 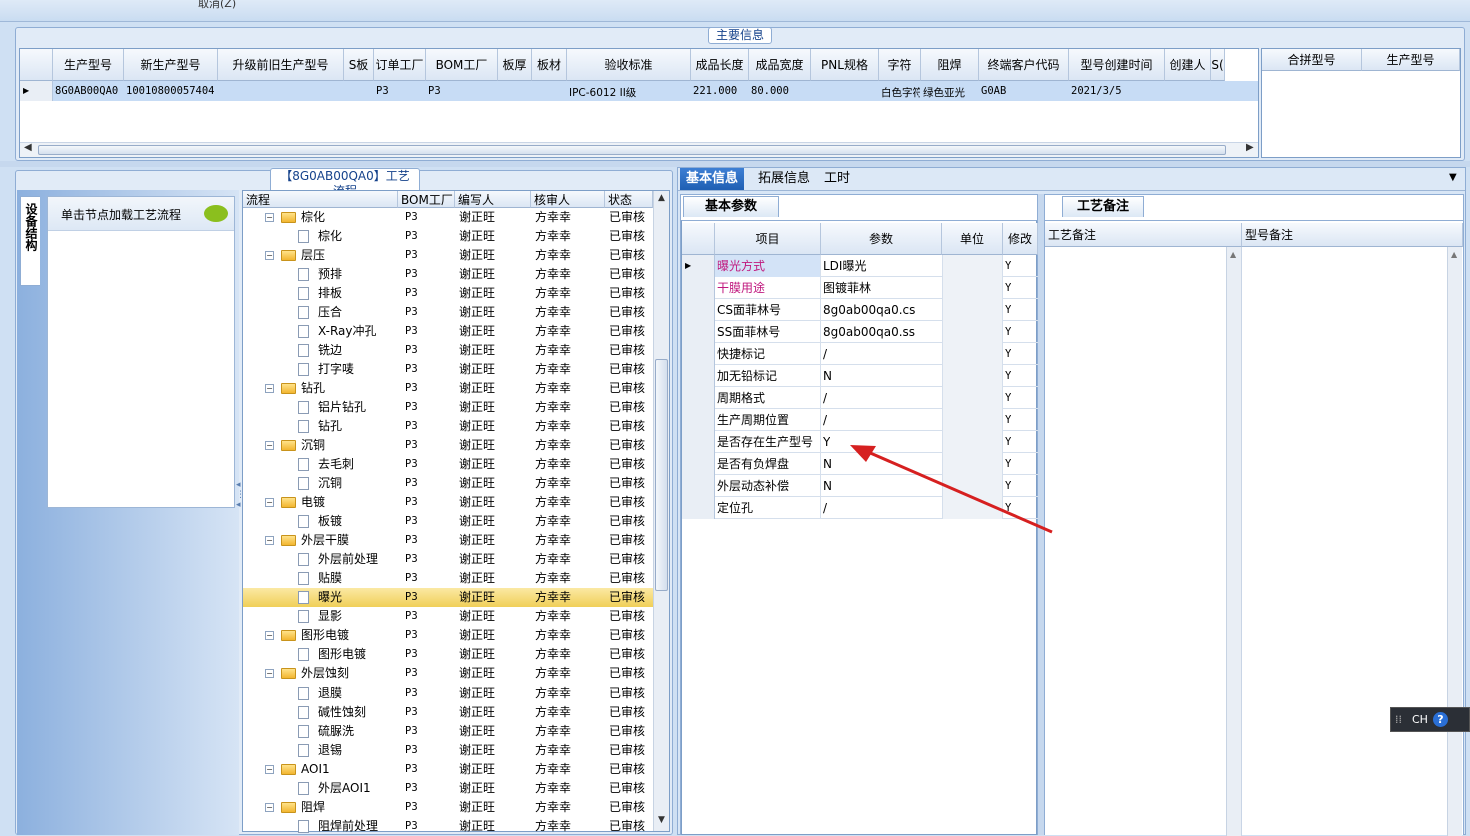 What do you see at coordinates (845, 65) in the screenshot?
I see `column-header: PNL规格` at bounding box center [845, 65].